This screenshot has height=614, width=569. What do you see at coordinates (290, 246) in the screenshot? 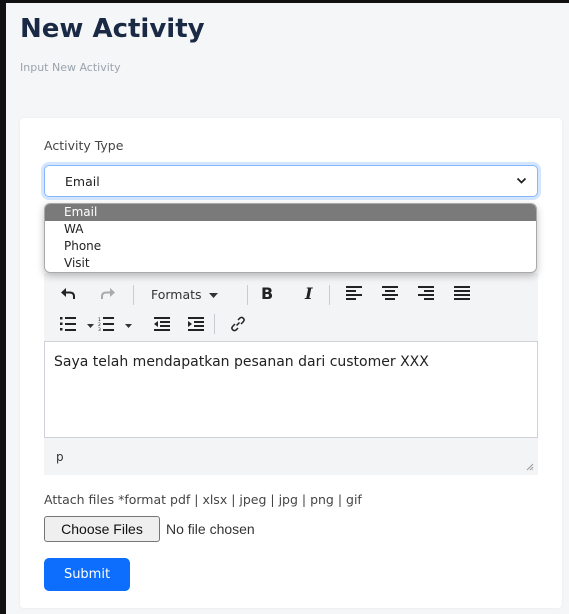
I see `option-phone: Phone` at bounding box center [290, 246].